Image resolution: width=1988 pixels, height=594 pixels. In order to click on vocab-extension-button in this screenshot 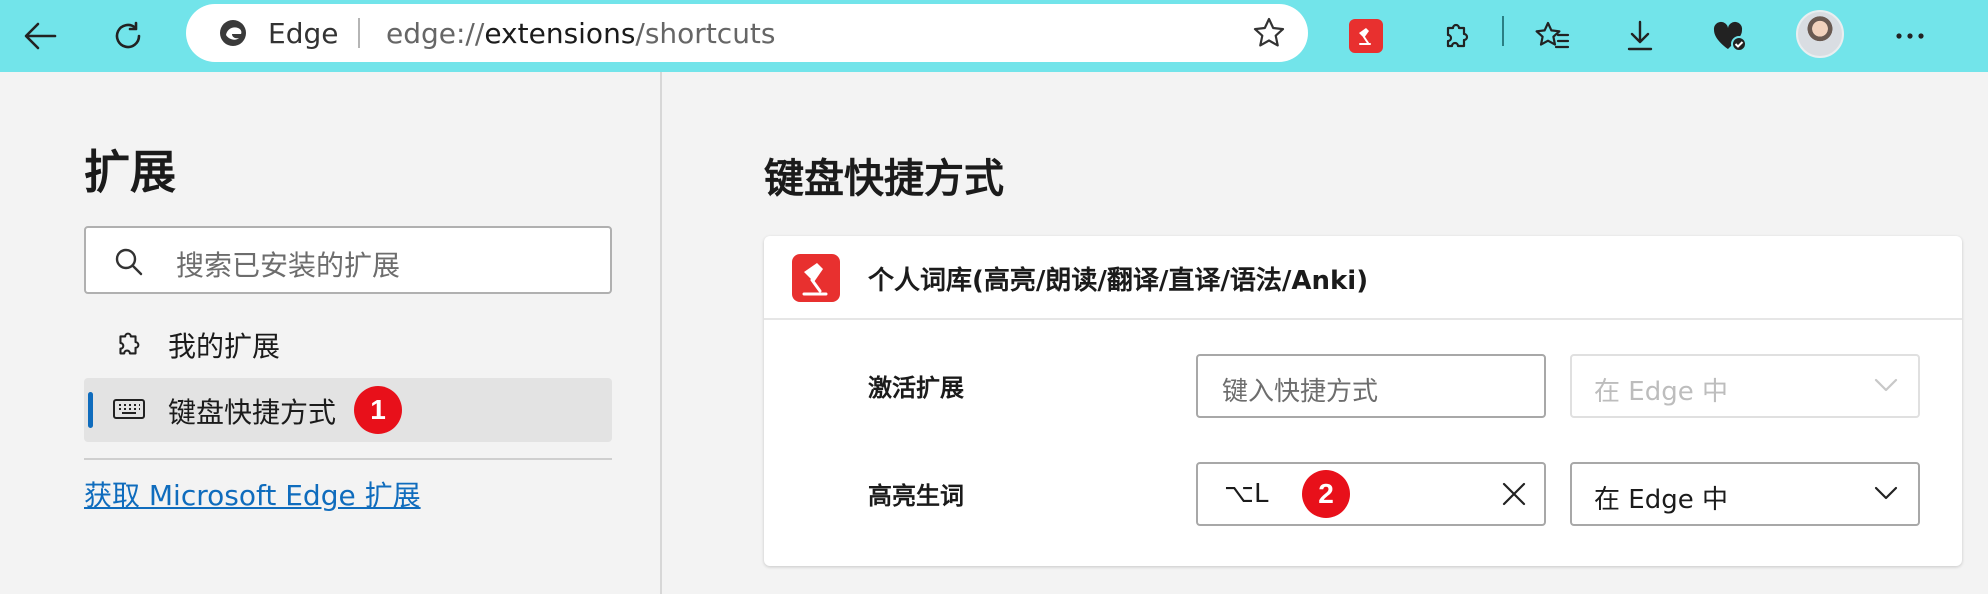, I will do `click(1366, 36)`.